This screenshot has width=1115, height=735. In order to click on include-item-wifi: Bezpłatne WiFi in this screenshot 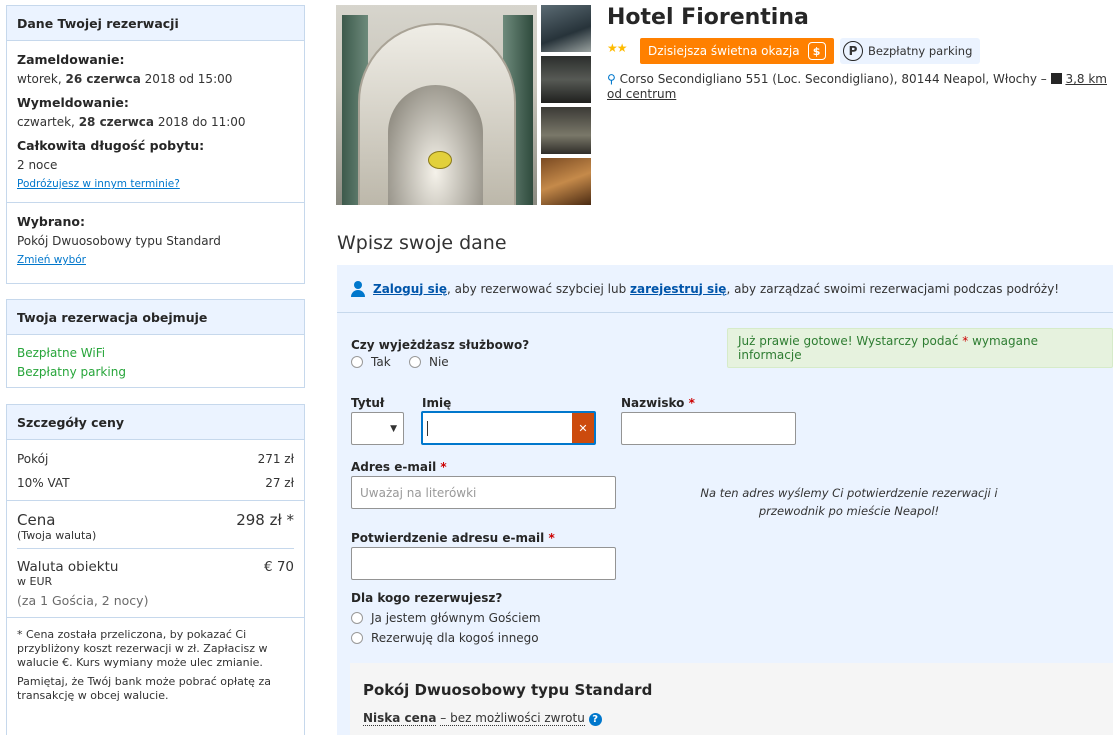, I will do `click(61, 353)`.